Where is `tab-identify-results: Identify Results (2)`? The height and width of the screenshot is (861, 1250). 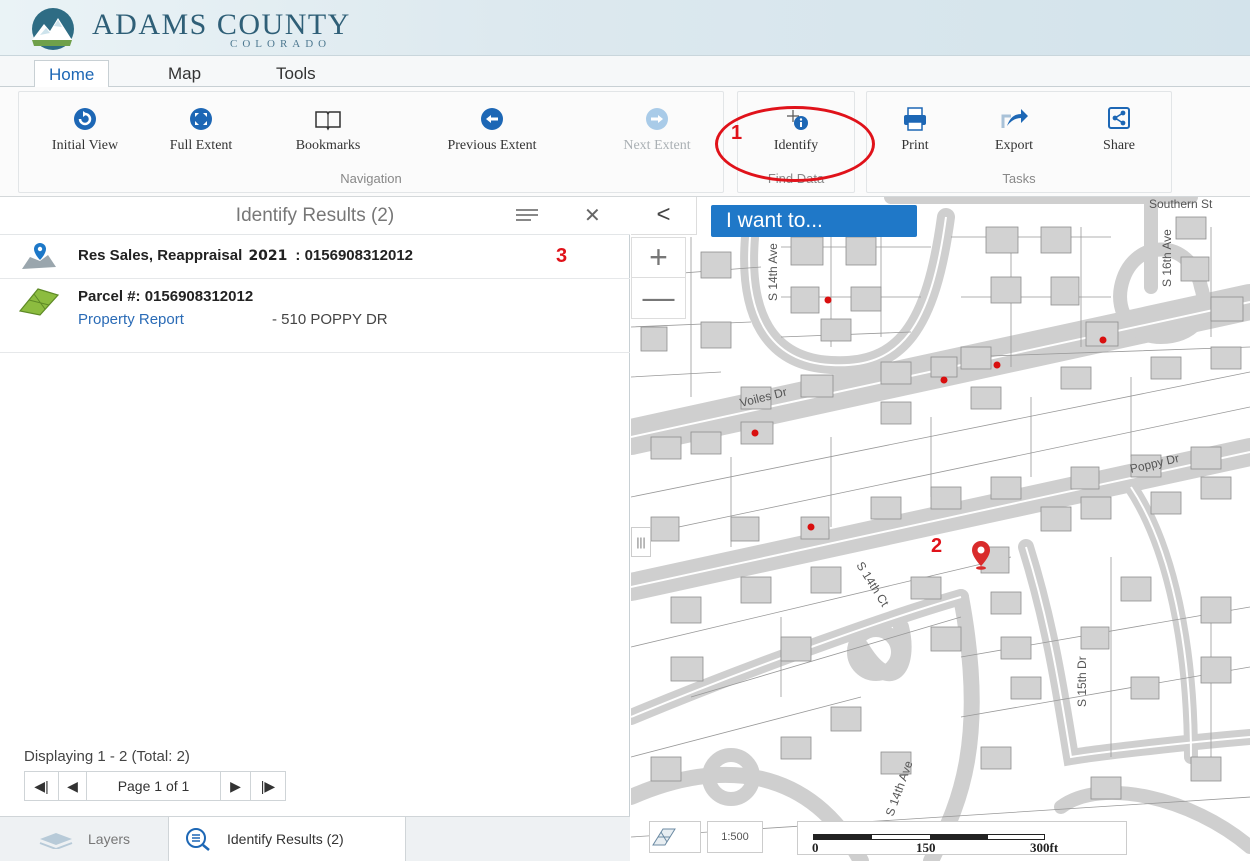 tab-identify-results: Identify Results (2) is located at coordinates (287, 839).